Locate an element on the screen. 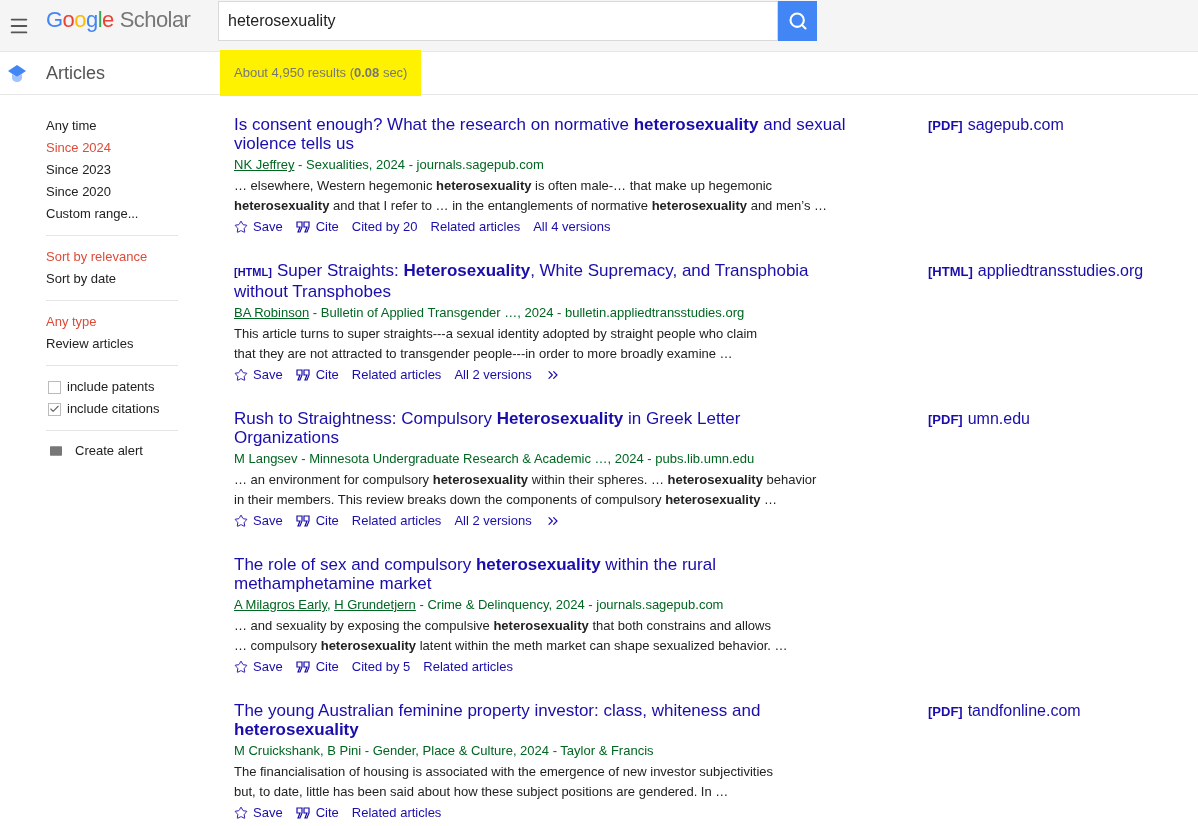  snippet-line: This article turns to super straights---a sexual identity adopted by straight people who claim is located at coordinates (496, 334).